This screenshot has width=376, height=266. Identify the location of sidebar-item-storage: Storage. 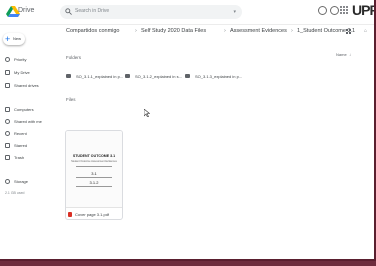
(29, 182).